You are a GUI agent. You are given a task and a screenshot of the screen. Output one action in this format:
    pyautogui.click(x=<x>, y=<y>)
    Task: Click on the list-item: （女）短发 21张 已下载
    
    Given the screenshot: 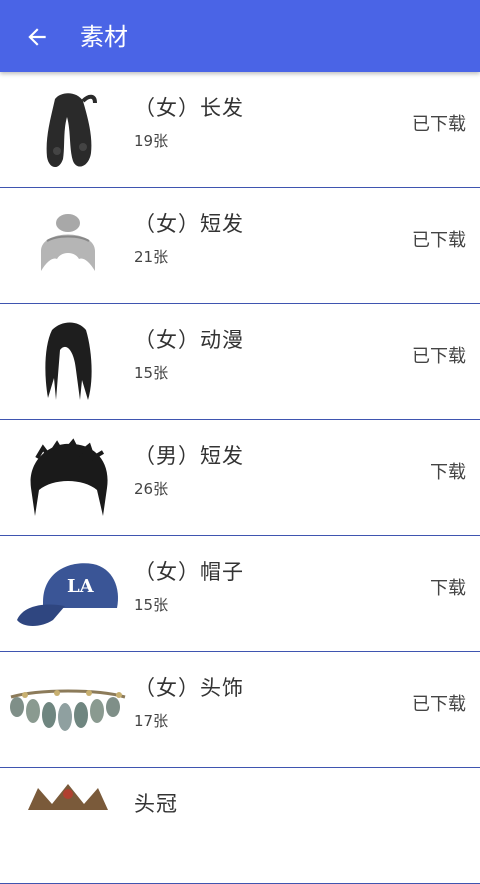 What is the action you would take?
    pyautogui.click(x=240, y=246)
    